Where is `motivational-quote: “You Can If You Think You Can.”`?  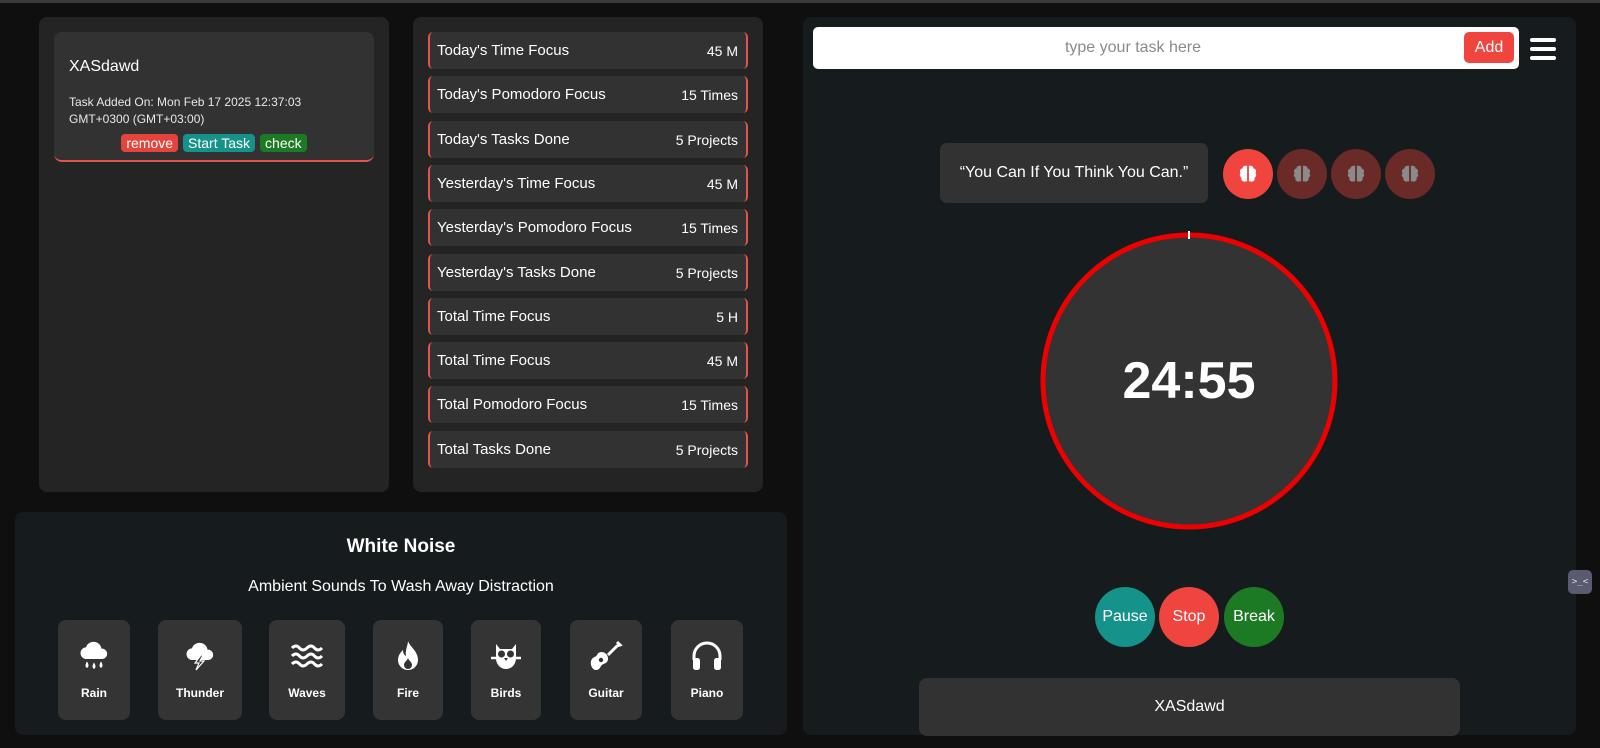
motivational-quote: “You Can If You Think You Can.” is located at coordinates (1074, 173).